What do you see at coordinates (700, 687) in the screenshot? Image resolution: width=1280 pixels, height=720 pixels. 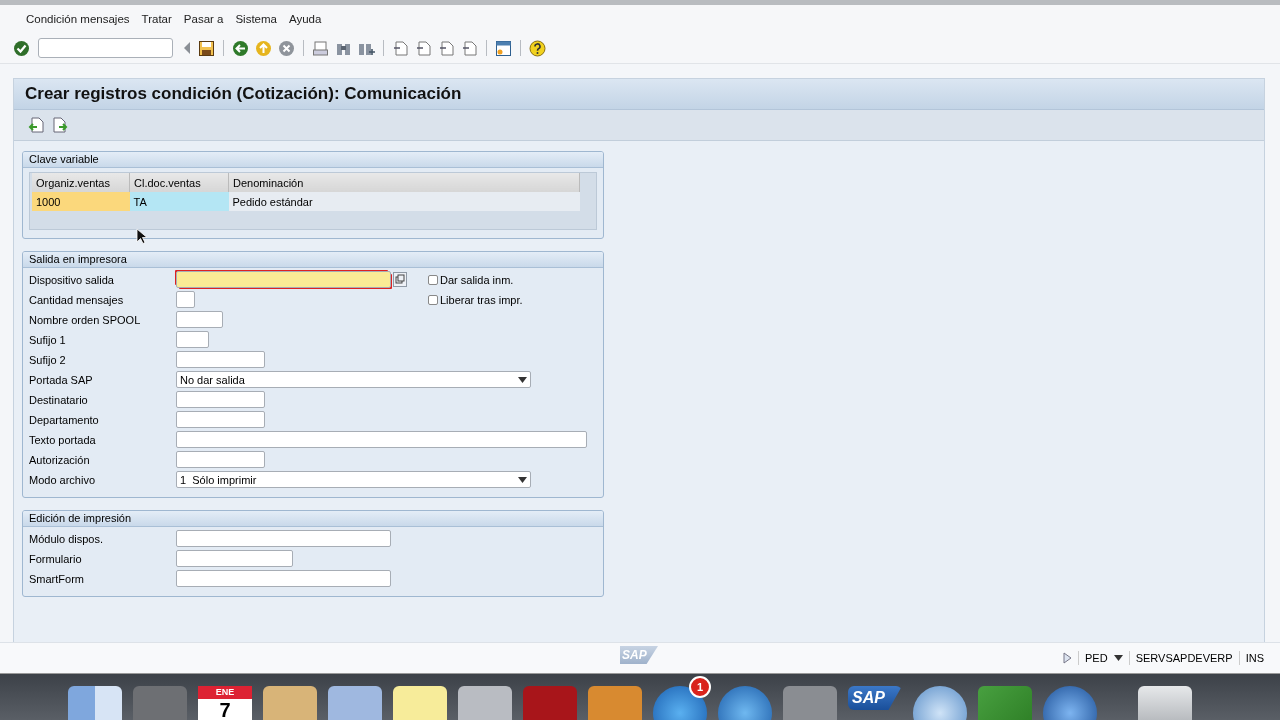 I see `notification-badge: 1` at bounding box center [700, 687].